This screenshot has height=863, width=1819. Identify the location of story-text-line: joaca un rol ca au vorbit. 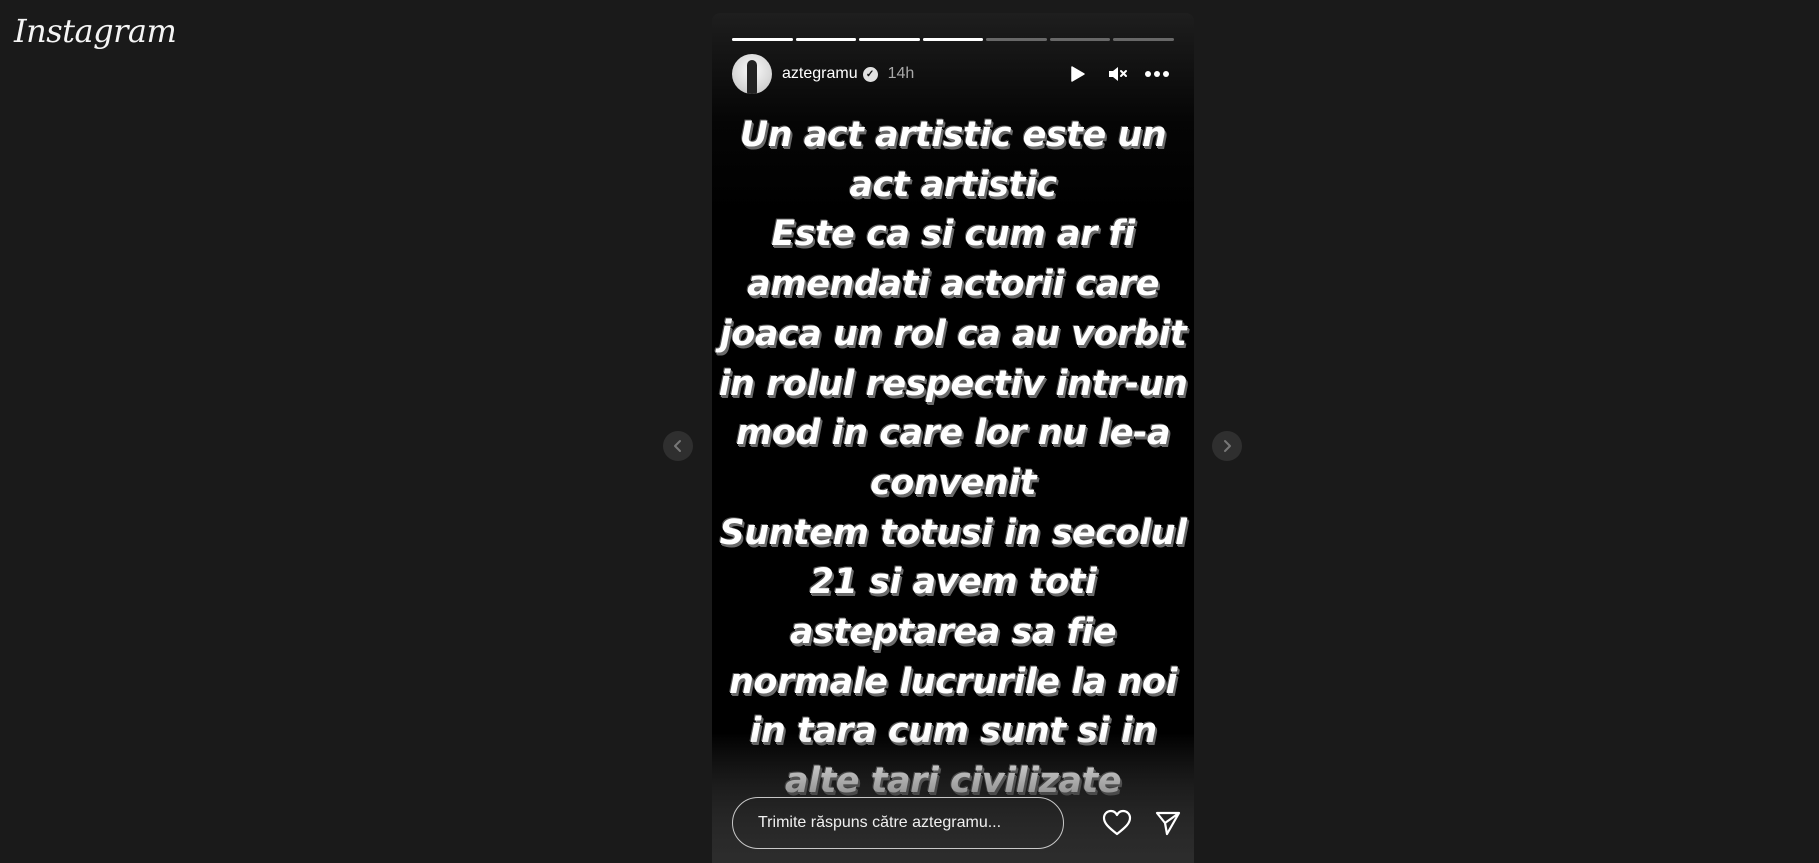
(953, 333).